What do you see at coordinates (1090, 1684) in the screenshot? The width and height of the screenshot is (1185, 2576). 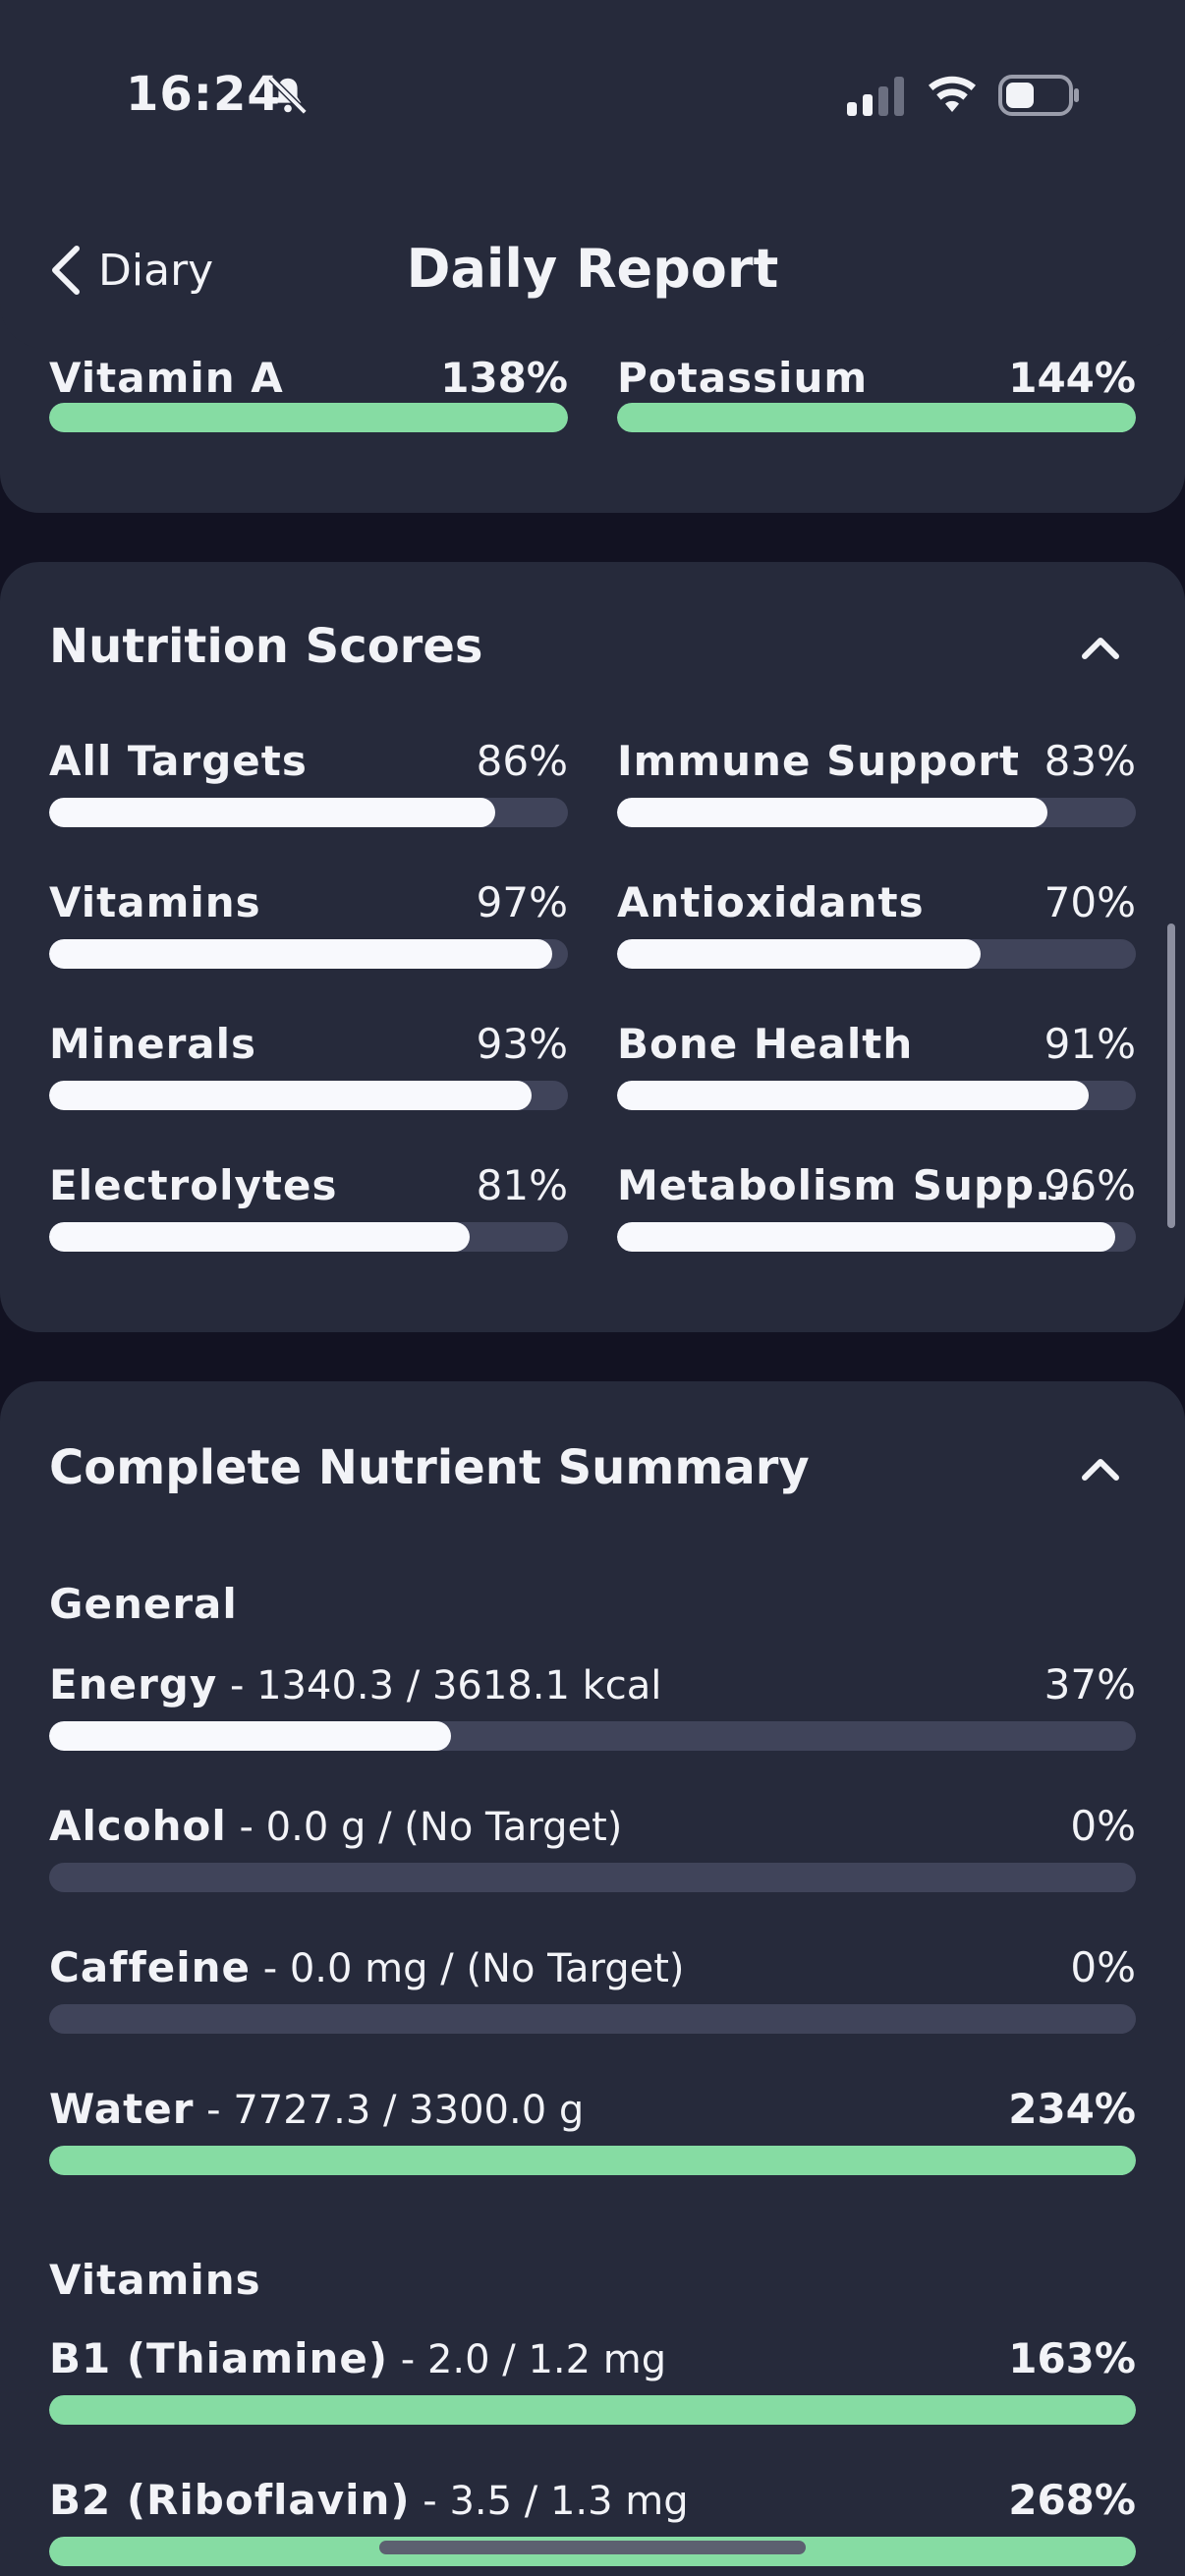 I see `nutrient-percent: 37%` at bounding box center [1090, 1684].